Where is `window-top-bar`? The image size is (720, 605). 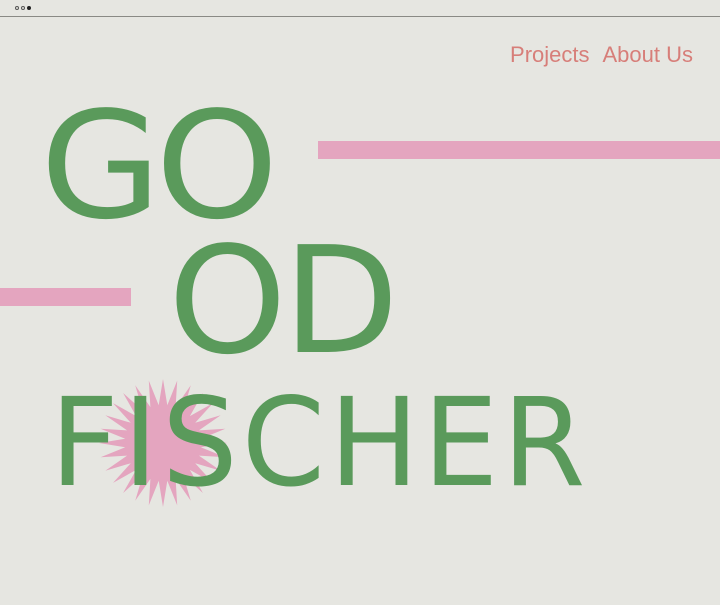 window-top-bar is located at coordinates (360, 8).